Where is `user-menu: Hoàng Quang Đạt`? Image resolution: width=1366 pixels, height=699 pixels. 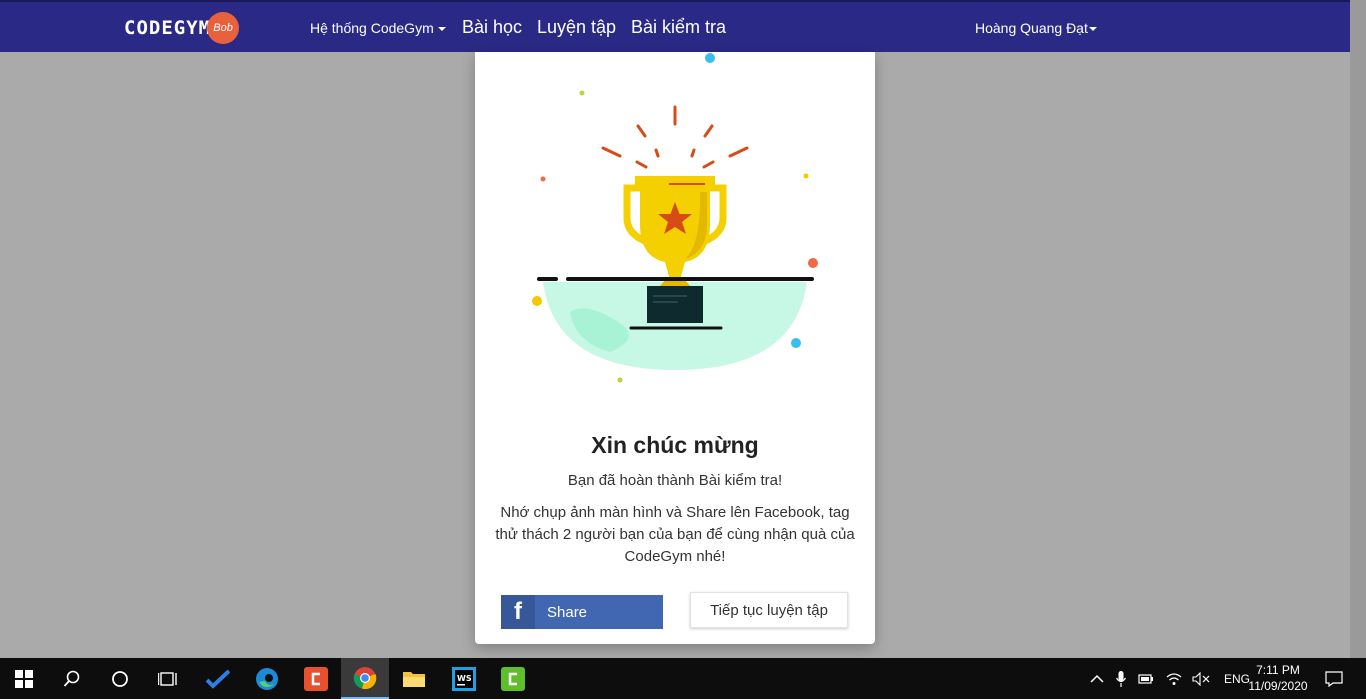 user-menu: Hoàng Quang Đạt is located at coordinates (1036, 28).